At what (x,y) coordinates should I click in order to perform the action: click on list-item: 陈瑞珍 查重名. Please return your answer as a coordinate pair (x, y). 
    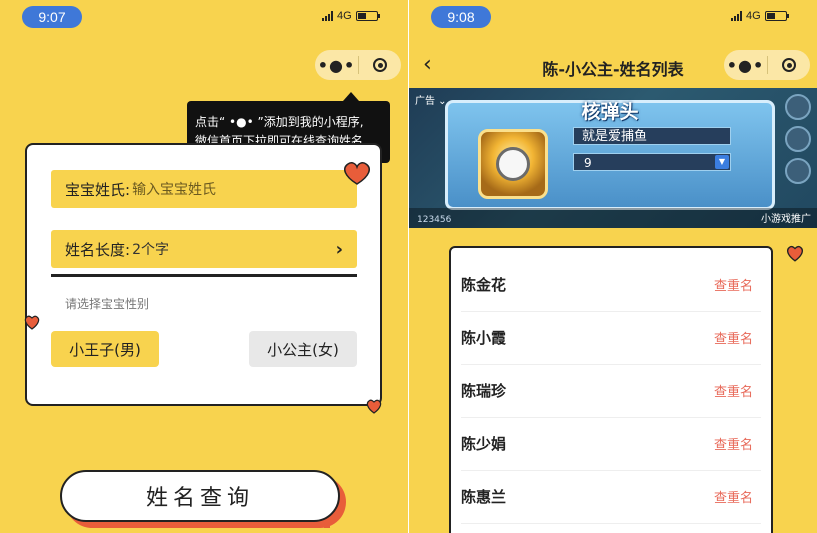
    Looking at the image, I should click on (611, 391).